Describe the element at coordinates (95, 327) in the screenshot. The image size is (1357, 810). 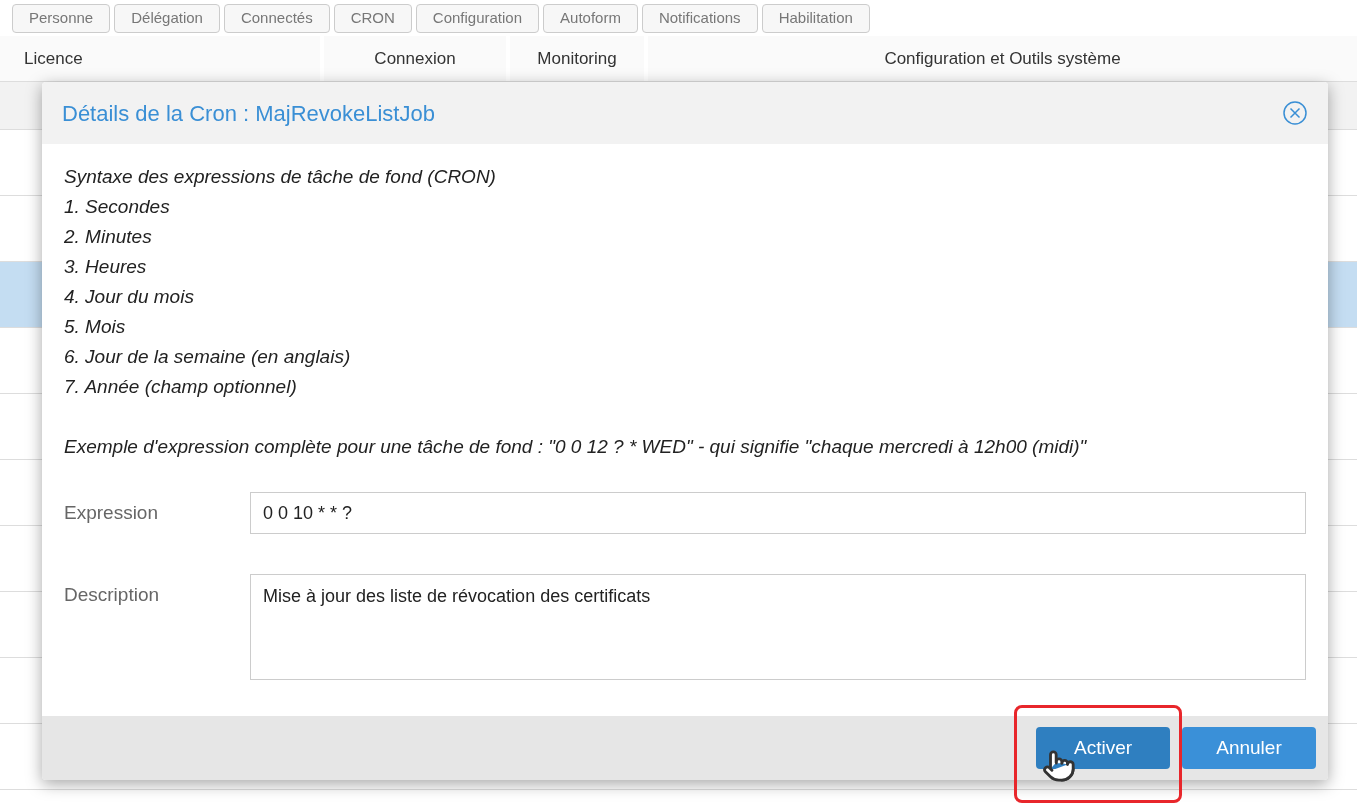
I see `syntax-item: 5. Mois` at that location.